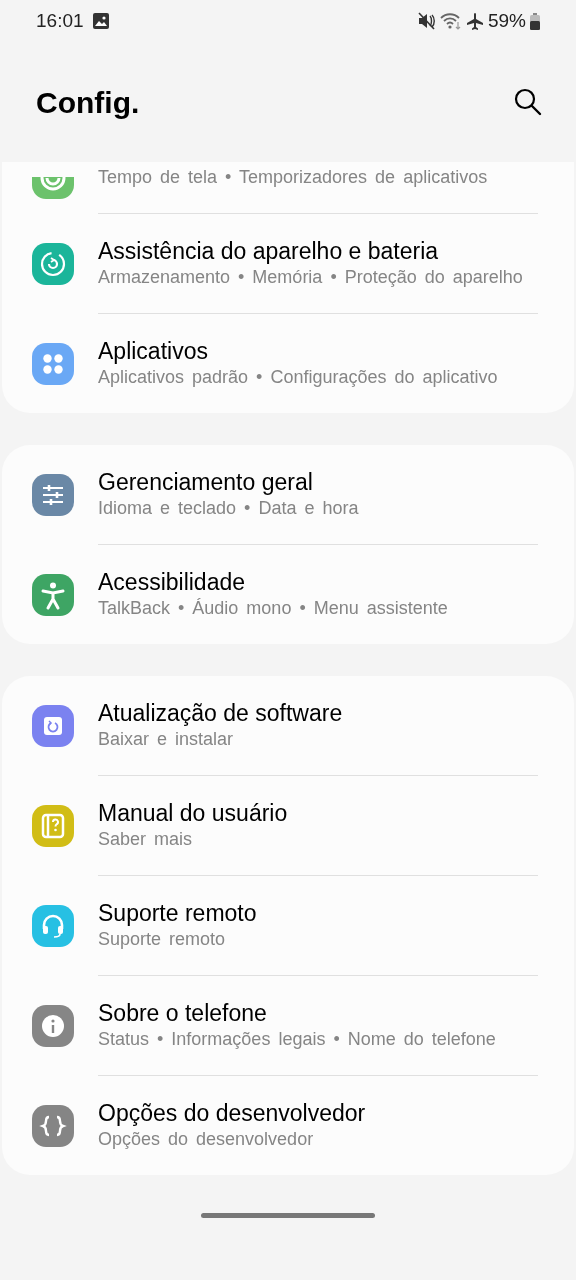 The width and height of the screenshot is (576, 1280). Describe the element at coordinates (298, 377) in the screenshot. I see `item-subtitle: Aplicativos padrão • Configurações do aplicativo` at that location.